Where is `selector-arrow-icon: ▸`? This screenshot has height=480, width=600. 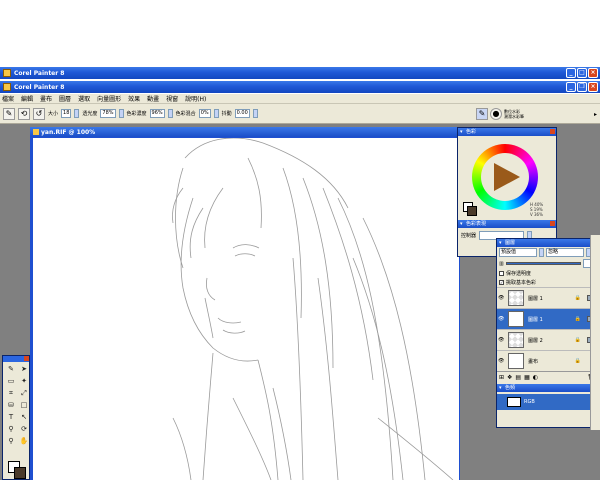
selector-arrow-icon: ▸ is located at coordinates (595, 114).